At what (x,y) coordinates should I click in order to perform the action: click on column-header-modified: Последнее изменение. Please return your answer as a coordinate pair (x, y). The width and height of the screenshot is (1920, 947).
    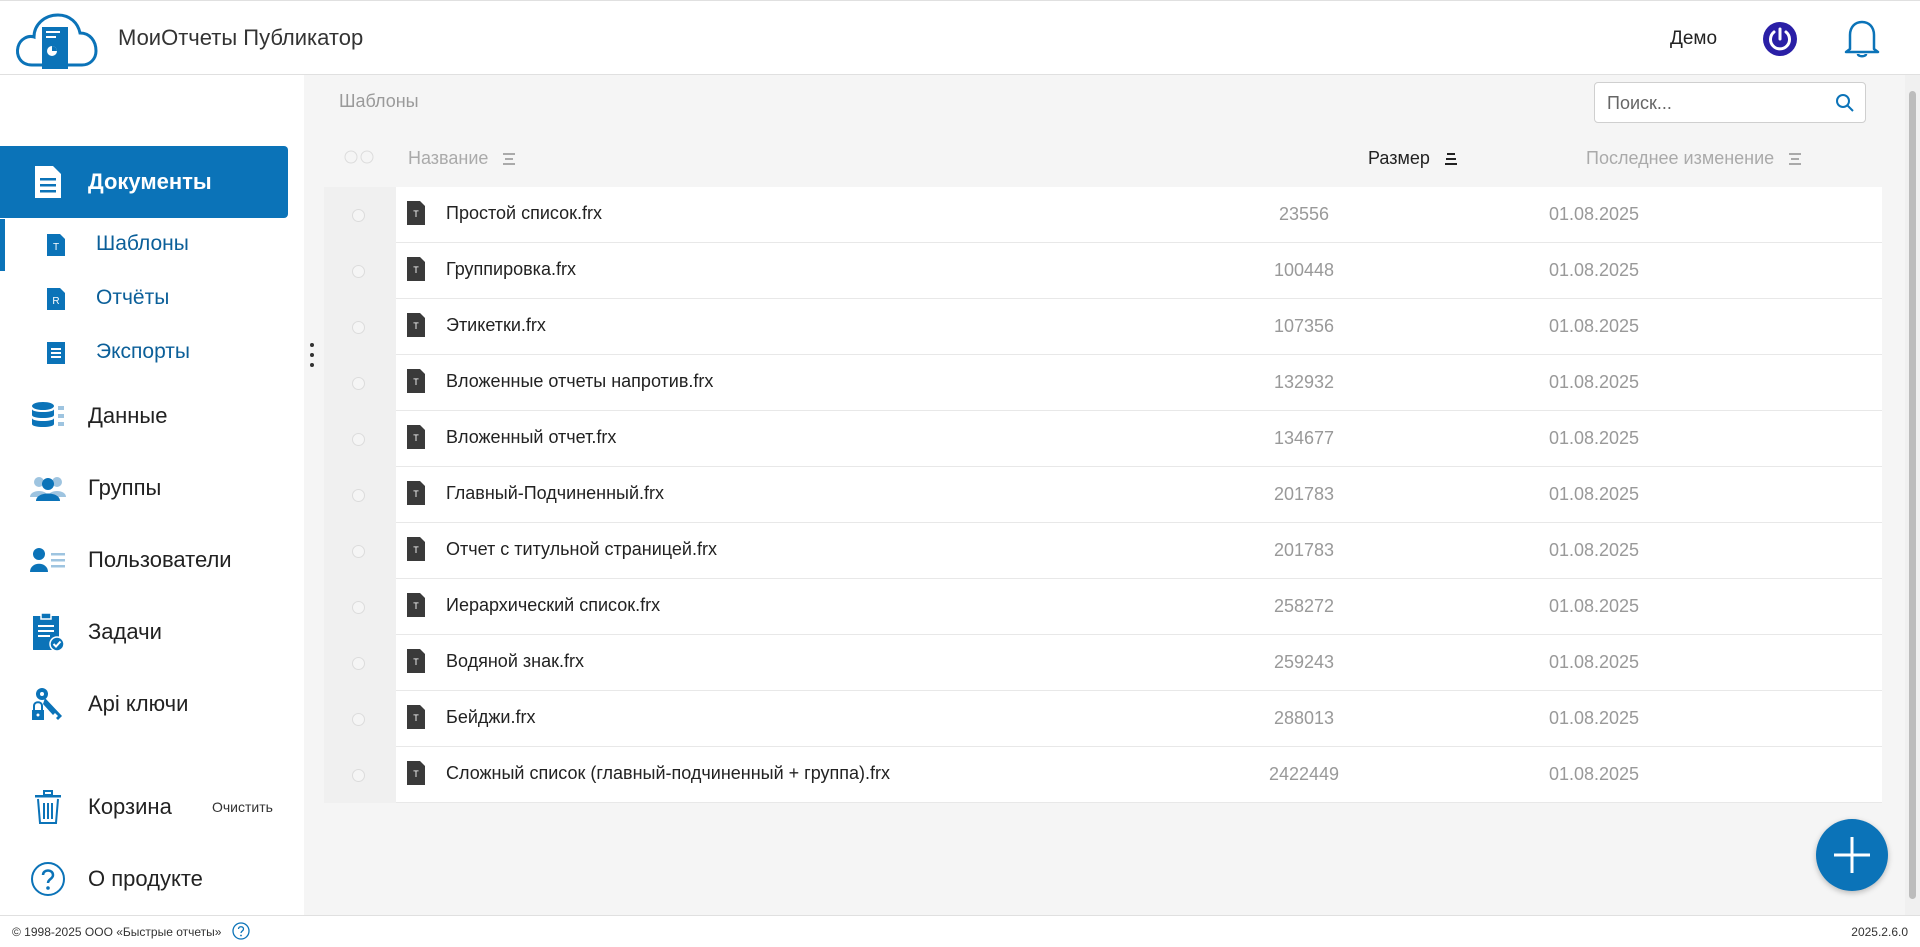
    Looking at the image, I should click on (1694, 158).